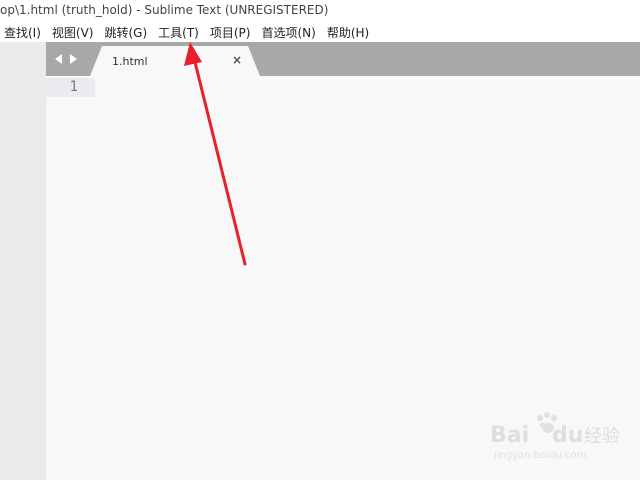  What do you see at coordinates (175, 61) in the screenshot?
I see `tab-1-html: 1.html ×` at bounding box center [175, 61].